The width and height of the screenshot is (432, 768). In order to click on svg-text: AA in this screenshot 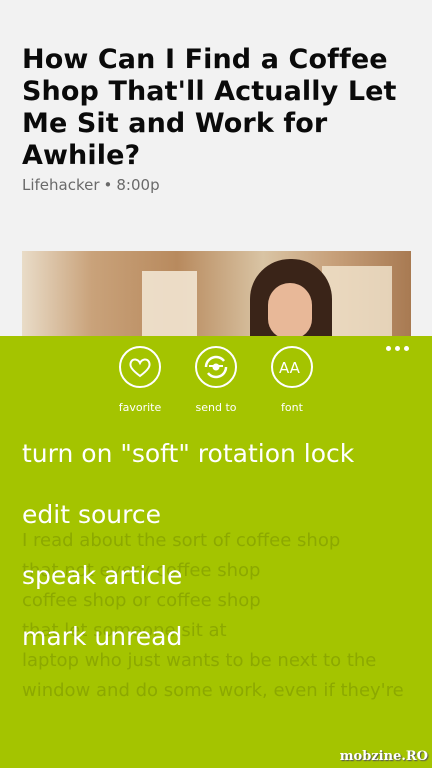, I will do `click(290, 368)`.